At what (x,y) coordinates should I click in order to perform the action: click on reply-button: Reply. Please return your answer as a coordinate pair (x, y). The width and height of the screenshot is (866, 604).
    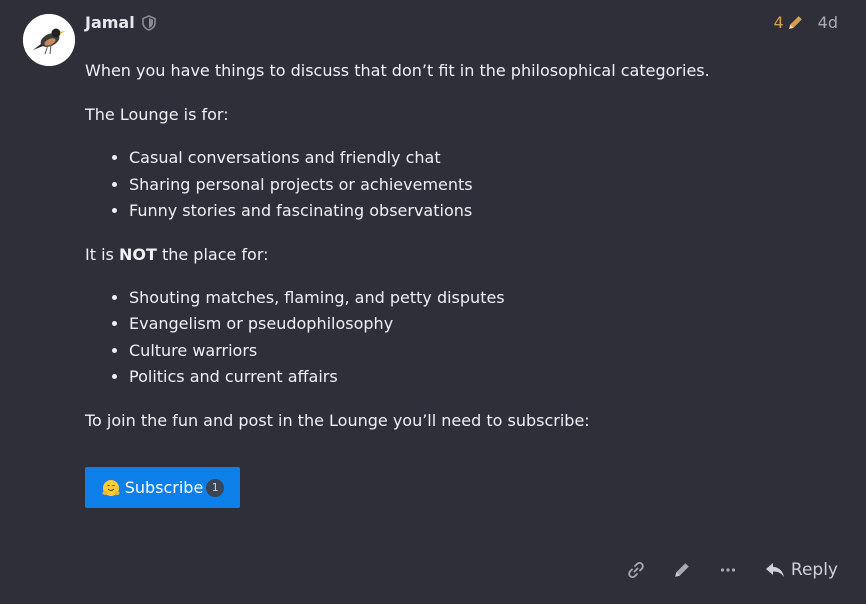
    Looking at the image, I should click on (801, 570).